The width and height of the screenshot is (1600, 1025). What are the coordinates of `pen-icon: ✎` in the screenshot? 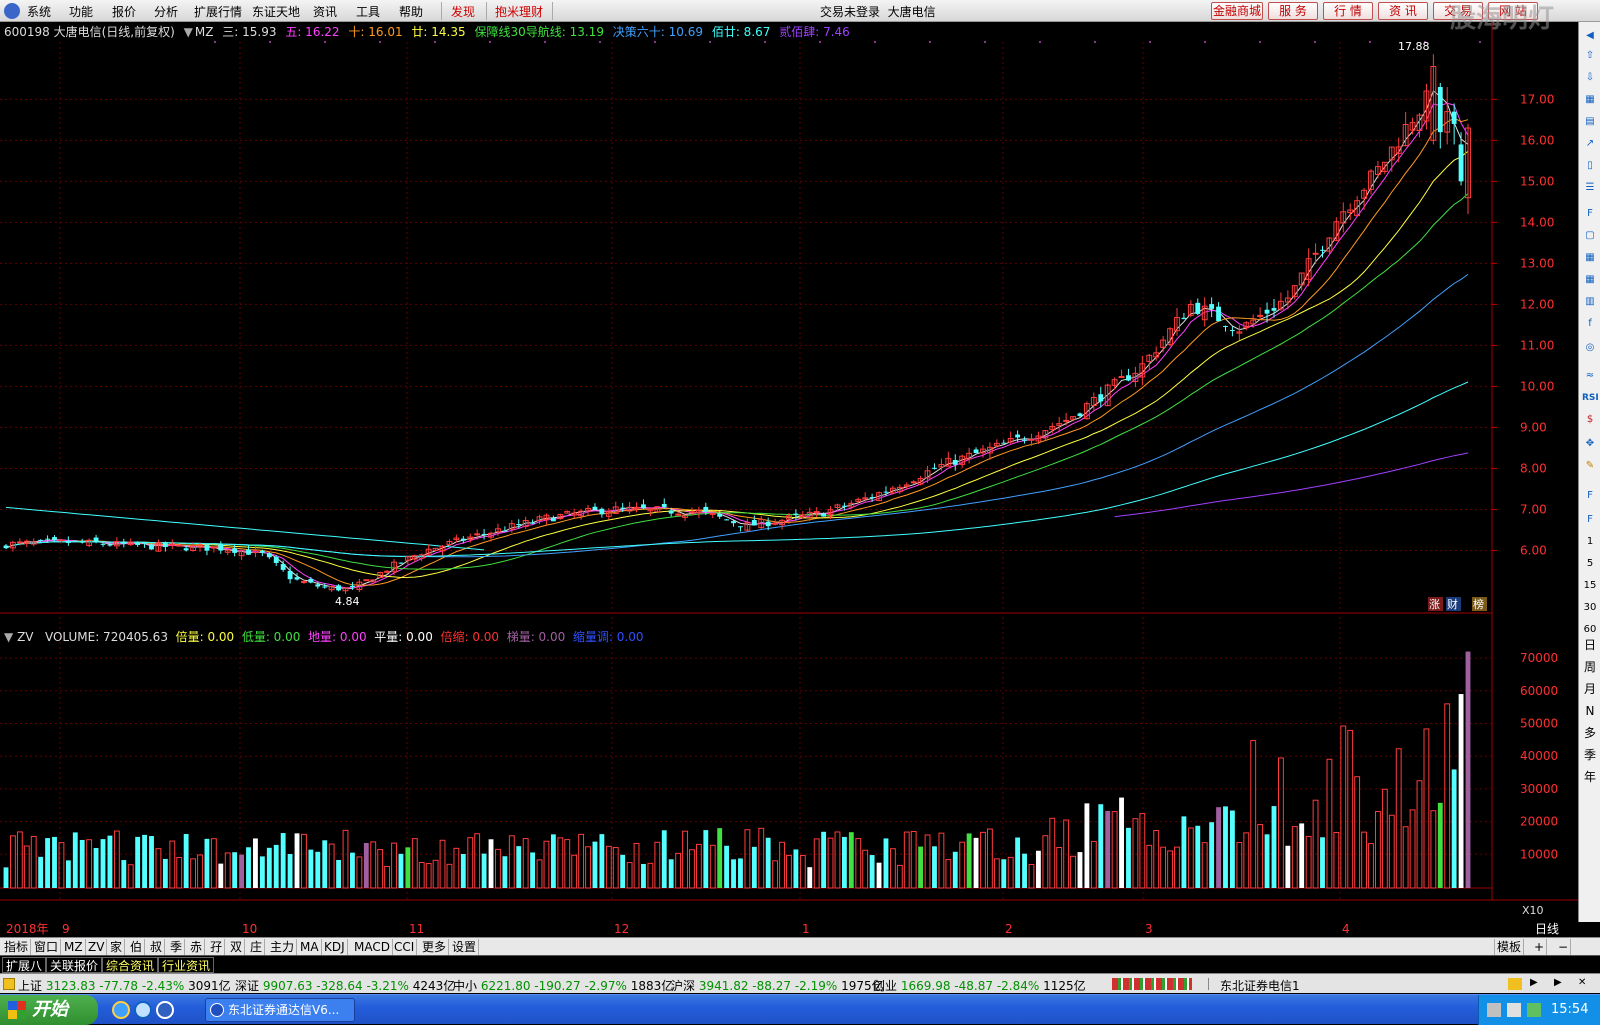 It's located at (1590, 466).